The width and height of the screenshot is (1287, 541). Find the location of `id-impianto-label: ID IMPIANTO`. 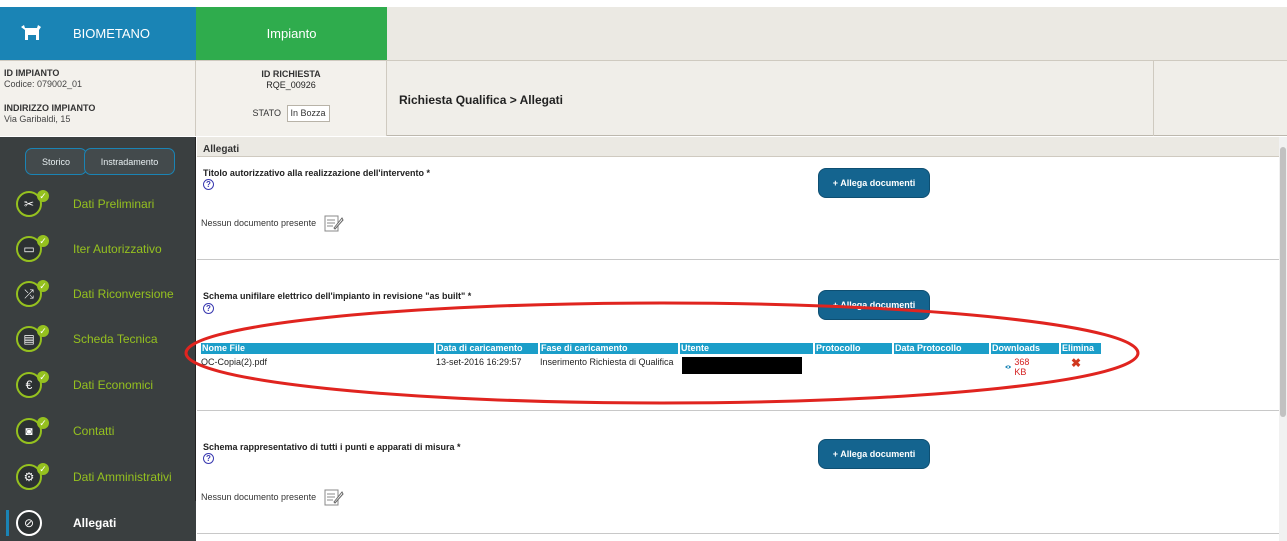

id-impianto-label: ID IMPIANTO is located at coordinates (32, 73).